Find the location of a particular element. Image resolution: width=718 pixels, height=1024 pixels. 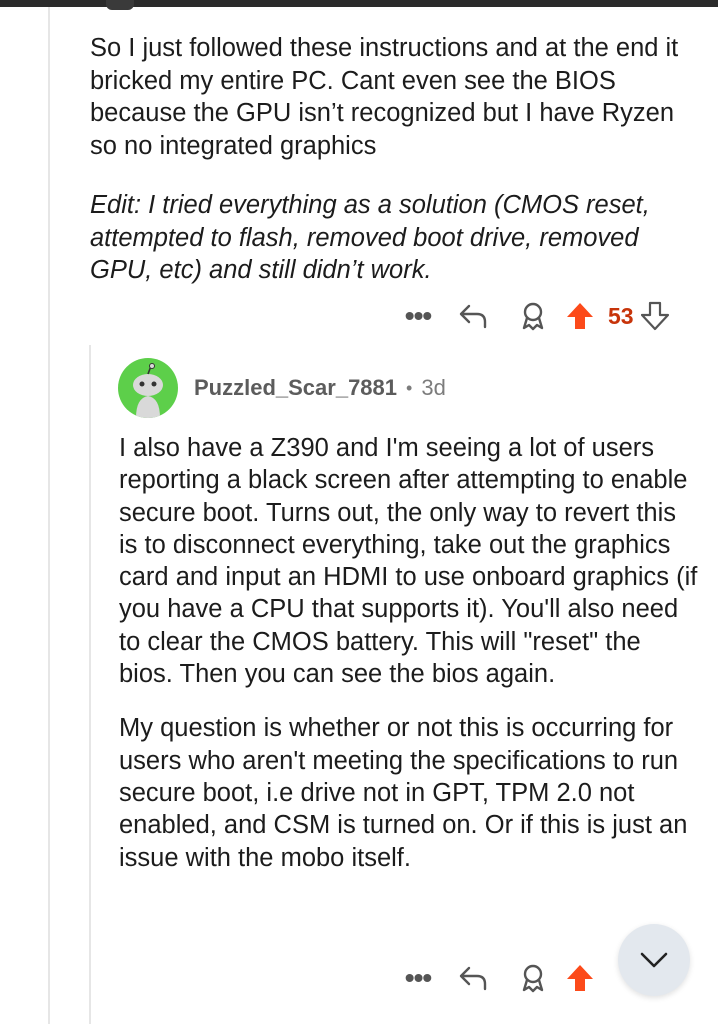

top-bar is located at coordinates (359, 5).